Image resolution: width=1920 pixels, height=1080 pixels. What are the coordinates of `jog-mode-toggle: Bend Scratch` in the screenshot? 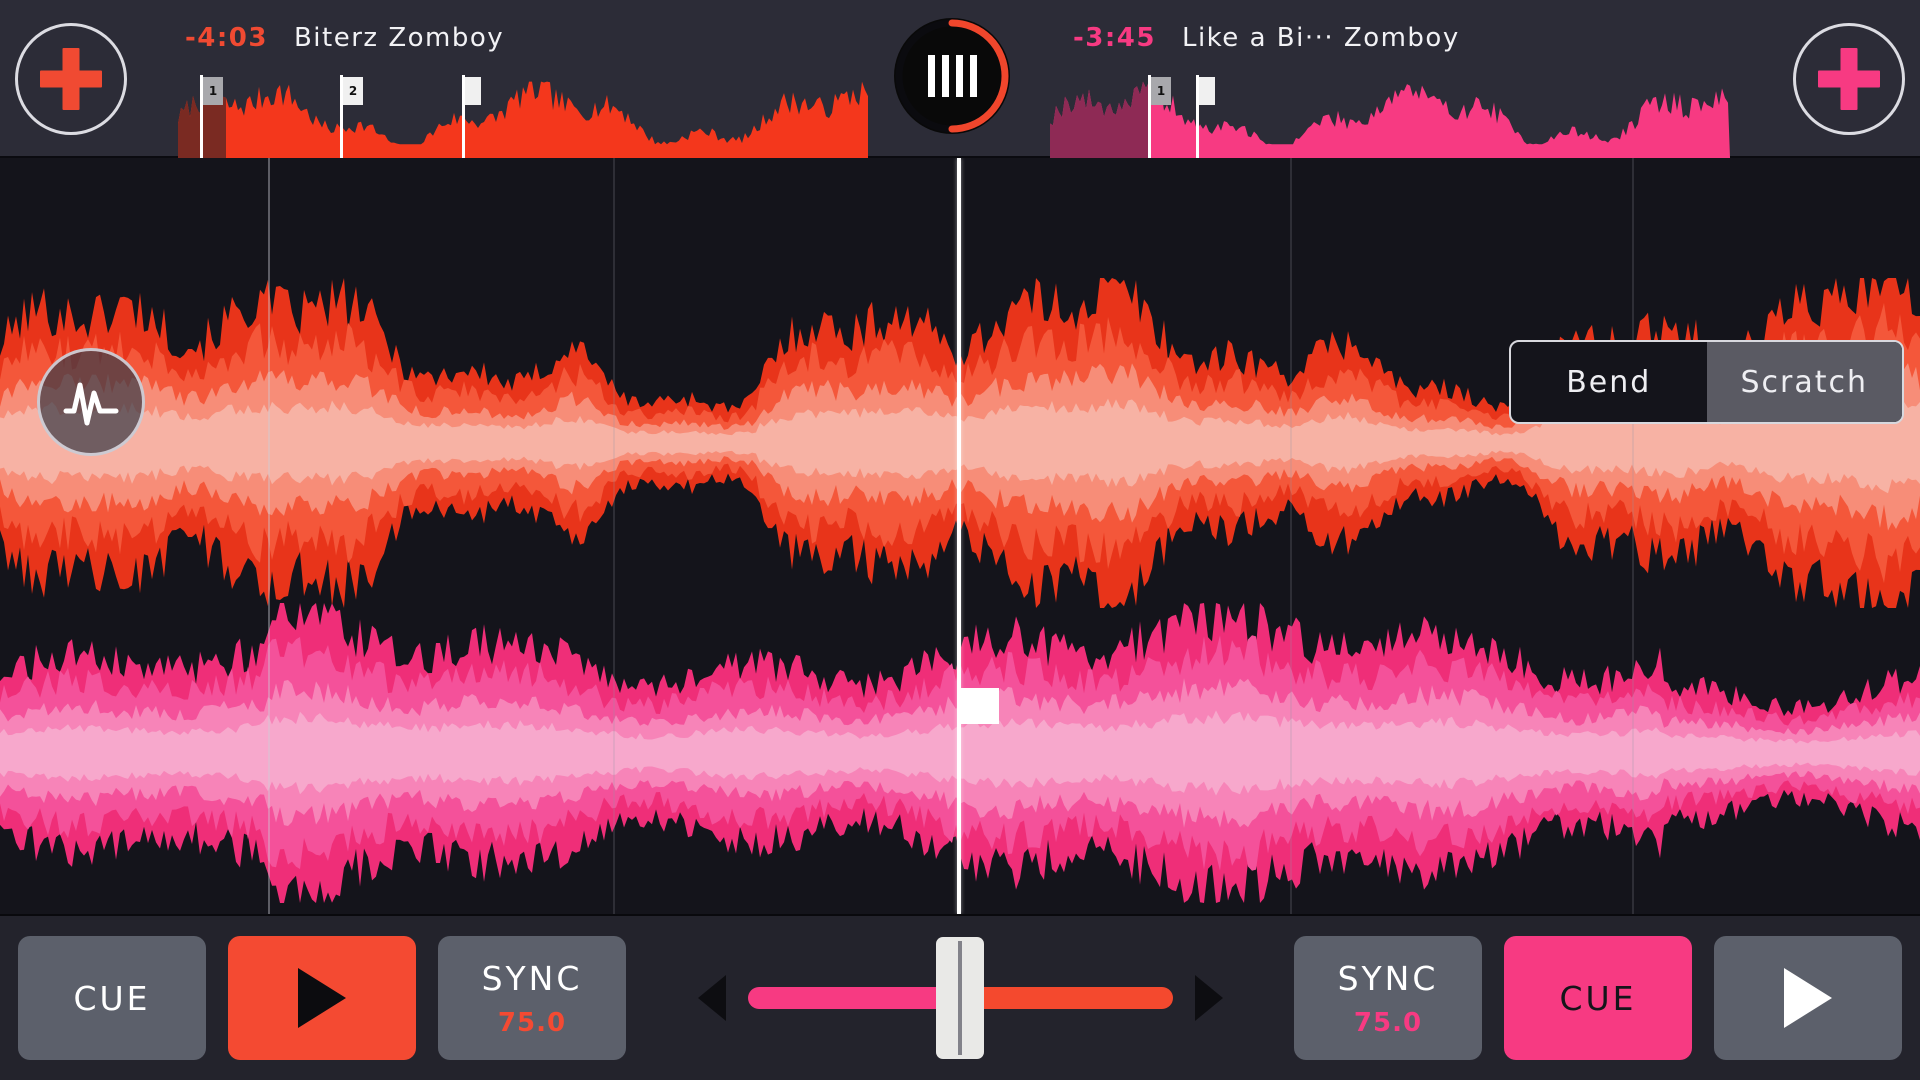 It's located at (1706, 382).